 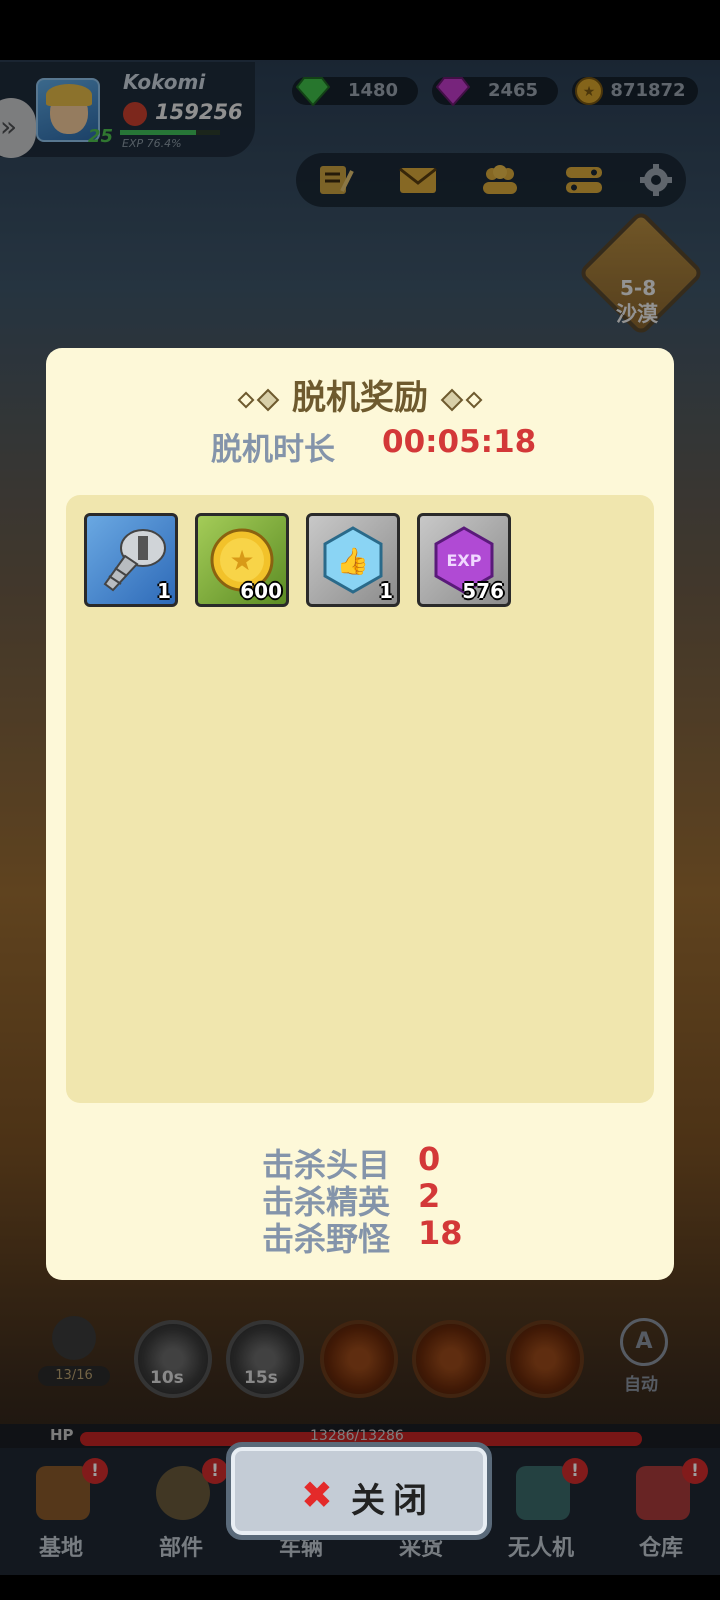 What do you see at coordinates (317, 1495) in the screenshot?
I see `close-icon: ✖` at bounding box center [317, 1495].